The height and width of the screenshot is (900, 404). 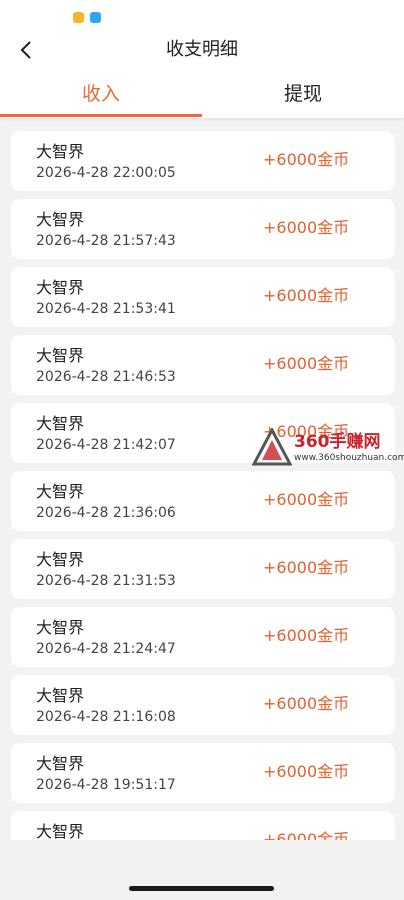 What do you see at coordinates (203, 705) in the screenshot?
I see `transaction-row: 大智界 2026-4-28 21:16:08 +6000金币` at bounding box center [203, 705].